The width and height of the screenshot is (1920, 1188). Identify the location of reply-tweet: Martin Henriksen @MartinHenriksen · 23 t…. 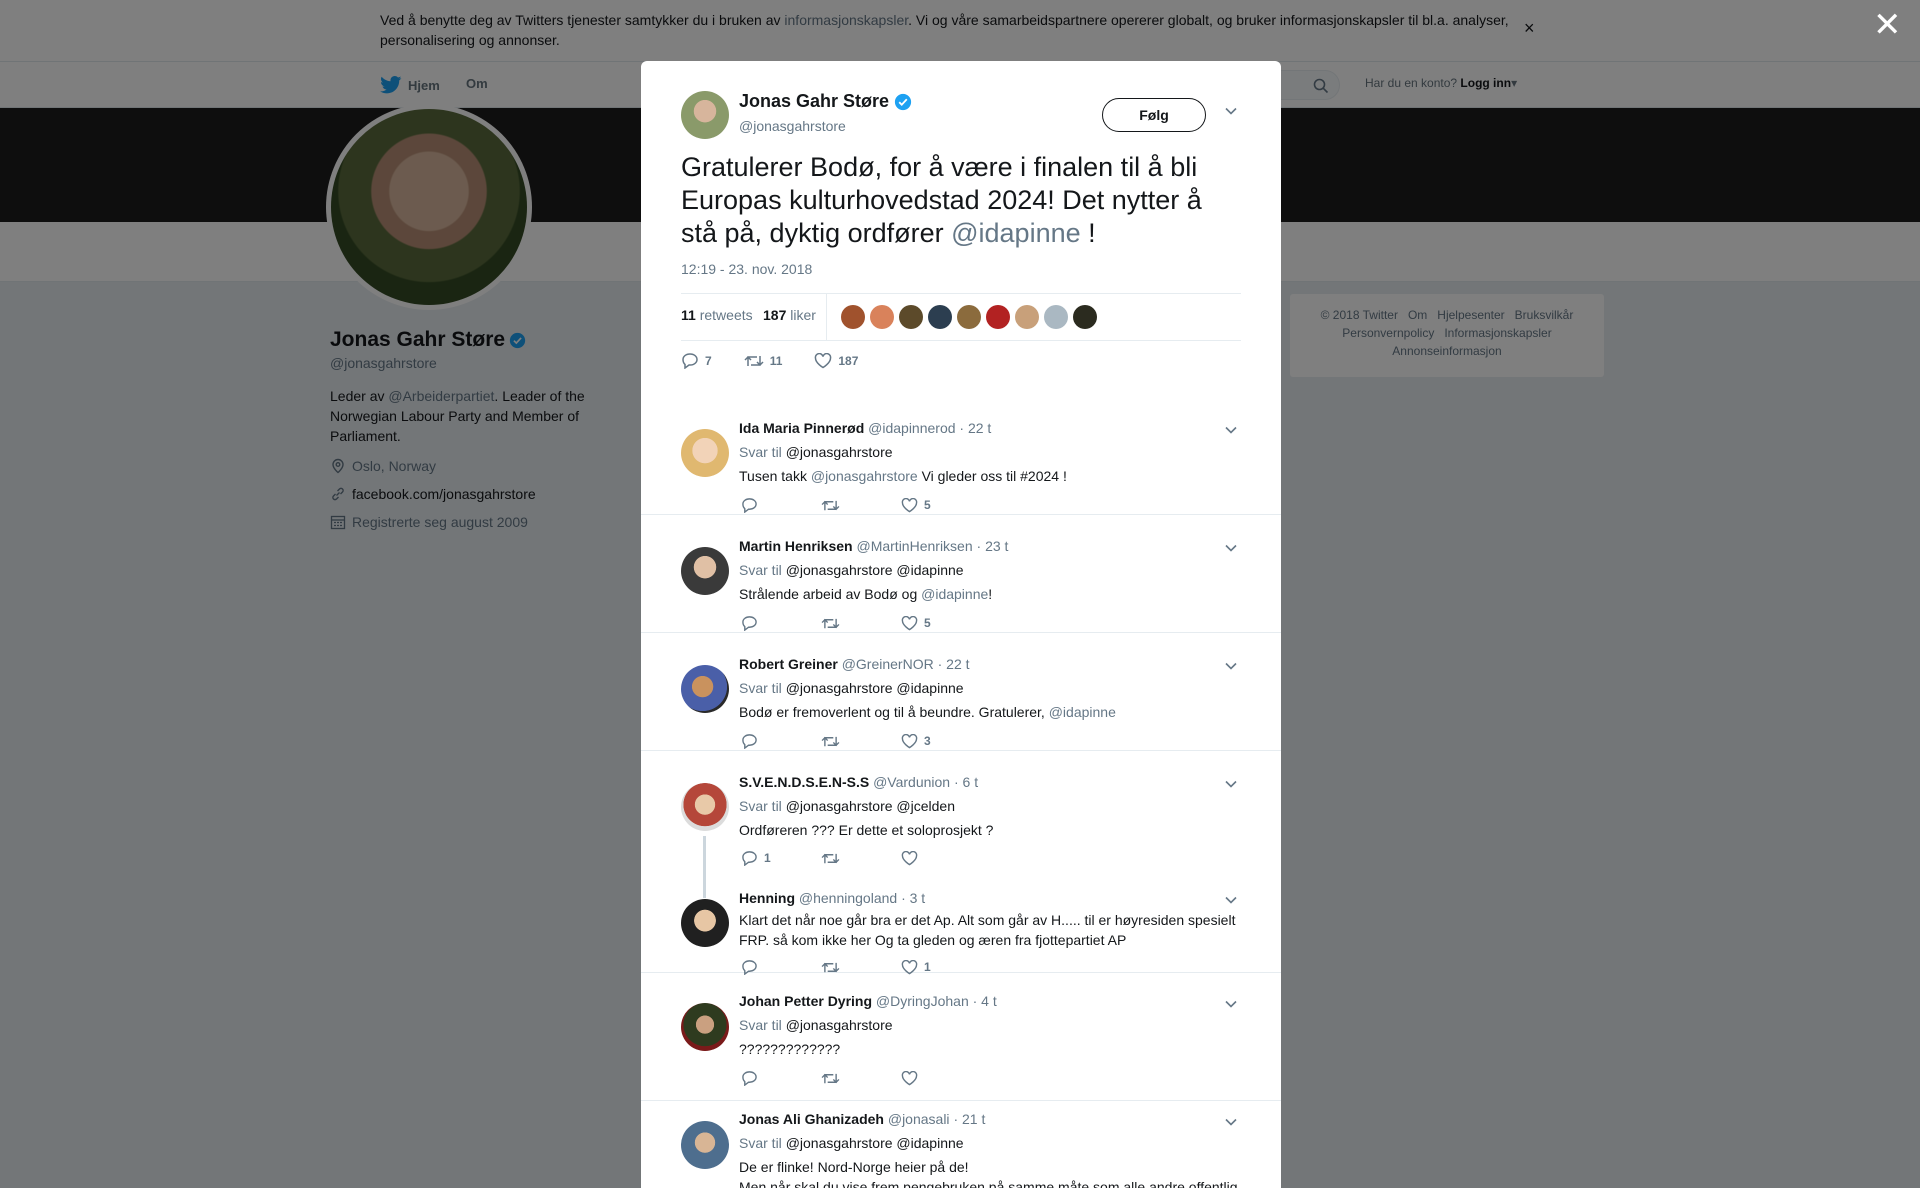
(961, 574).